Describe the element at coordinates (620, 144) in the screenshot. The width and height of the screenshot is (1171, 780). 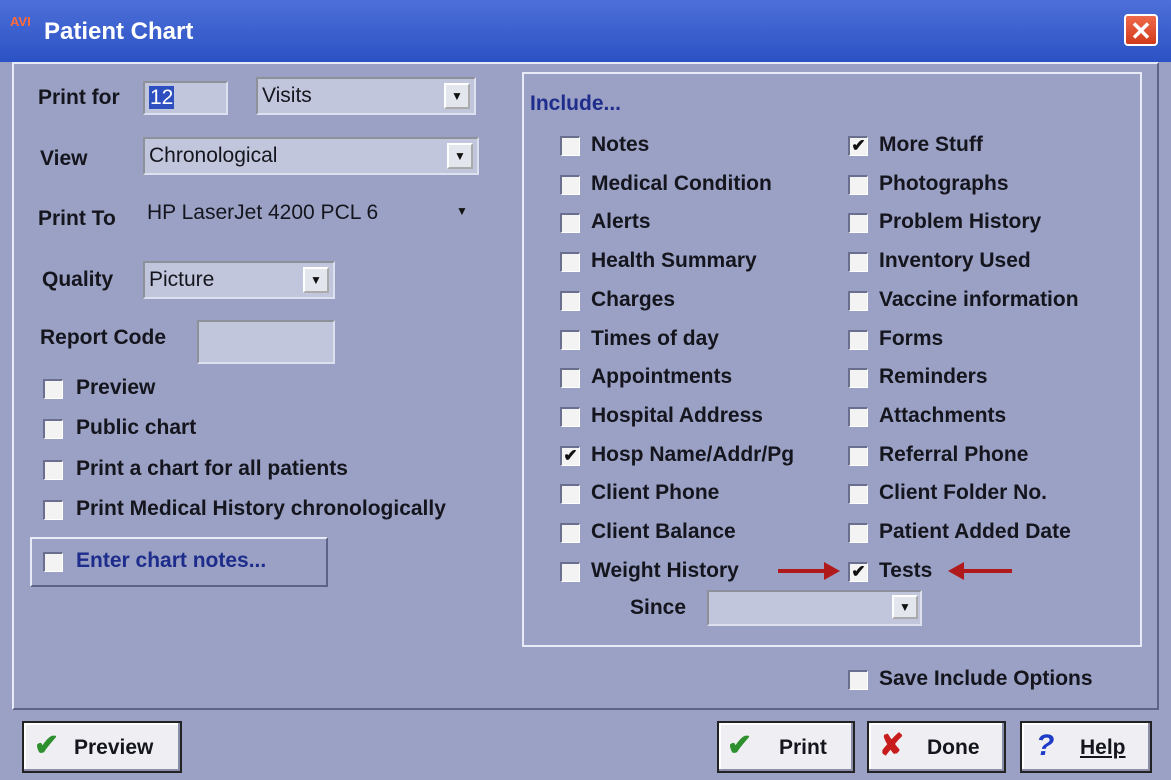
I see `include-notes-label: Notes` at that location.